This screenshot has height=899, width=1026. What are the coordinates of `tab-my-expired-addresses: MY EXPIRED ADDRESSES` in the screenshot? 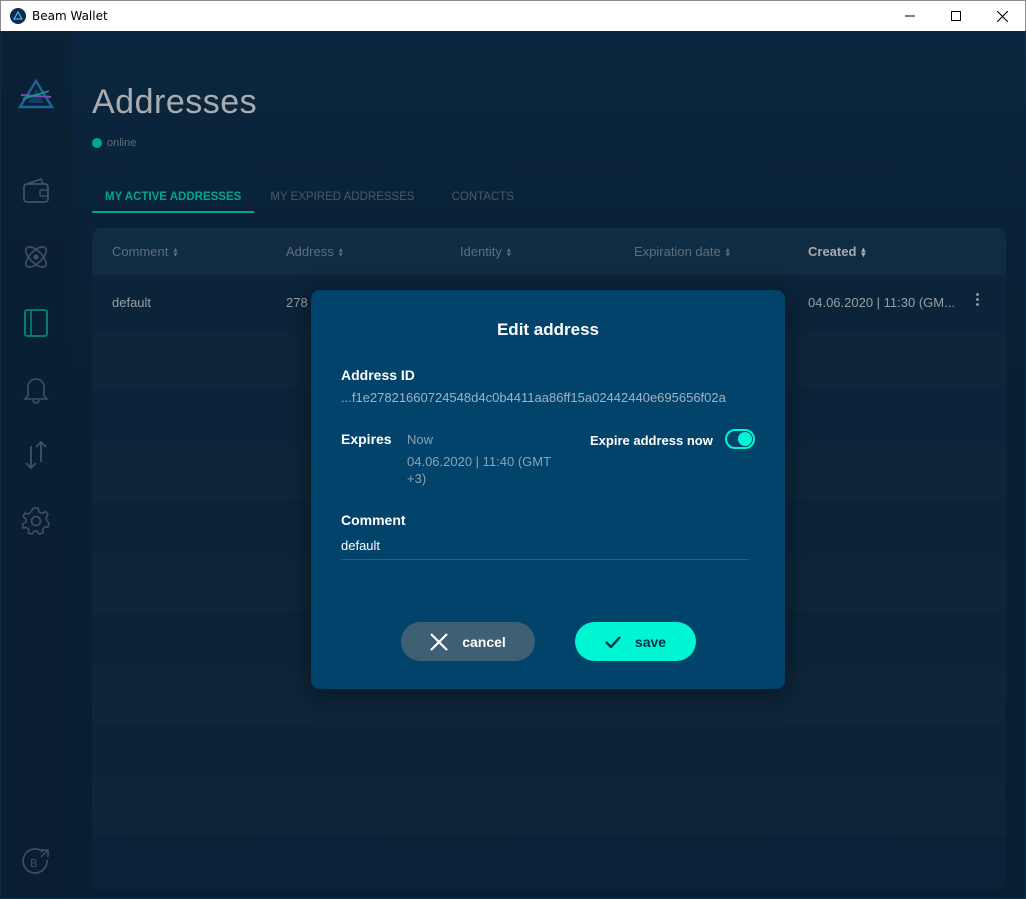 It's located at (343, 202).